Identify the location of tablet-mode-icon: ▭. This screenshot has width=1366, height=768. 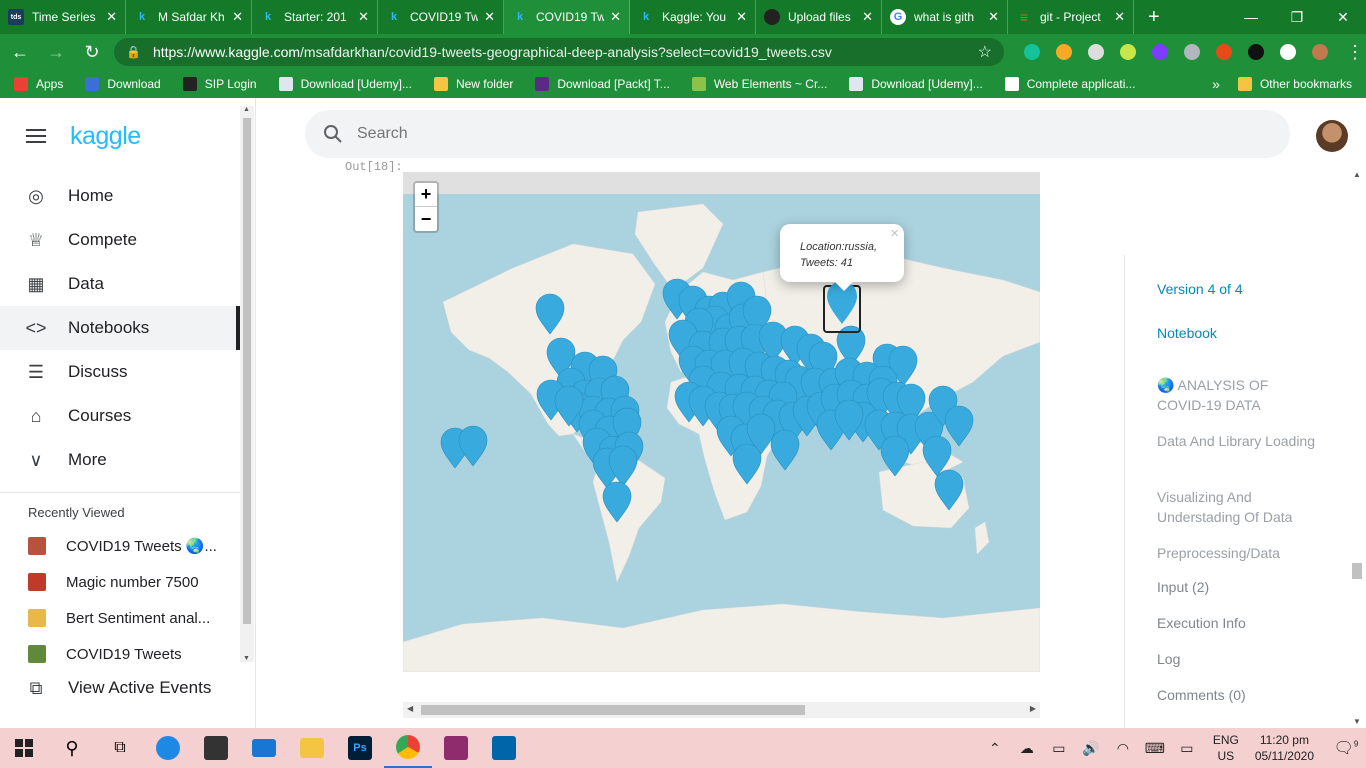
(1187, 748).